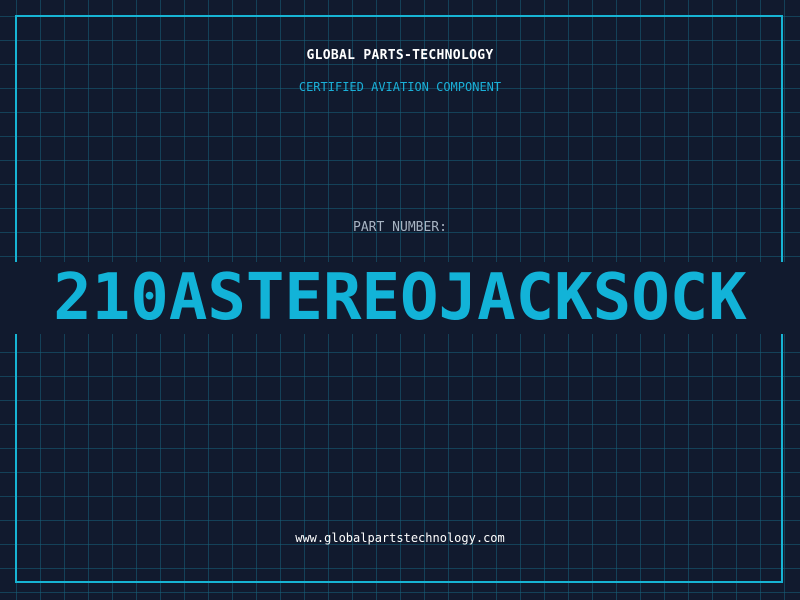  What do you see at coordinates (400, 87) in the screenshot?
I see `certification-tagline: CERTIFIED AVIATION COMPONENT` at bounding box center [400, 87].